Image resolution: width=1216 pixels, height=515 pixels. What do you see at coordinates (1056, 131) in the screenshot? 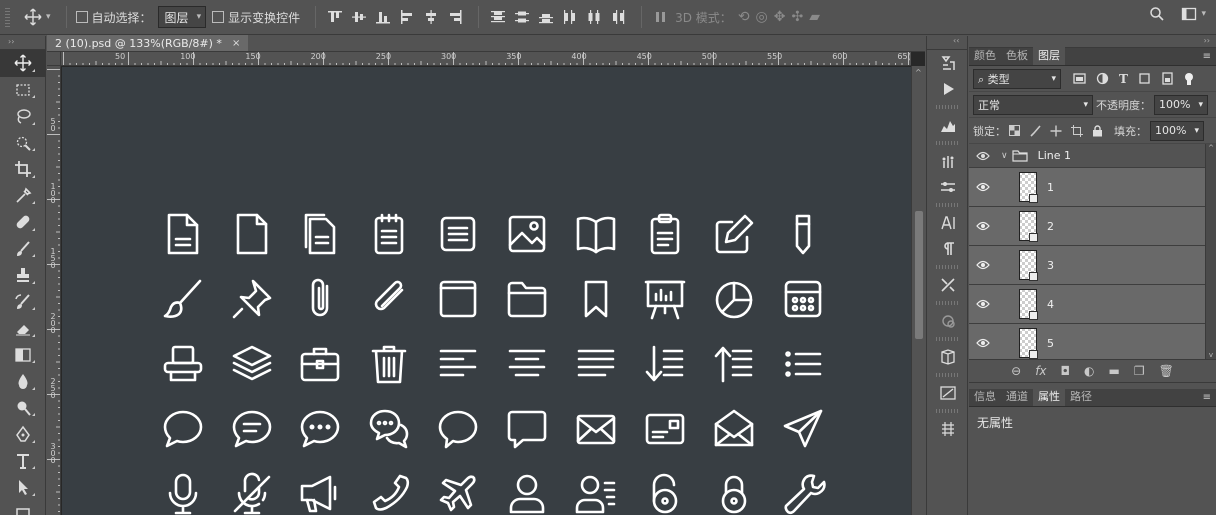
I see `lock-position-icon` at bounding box center [1056, 131].